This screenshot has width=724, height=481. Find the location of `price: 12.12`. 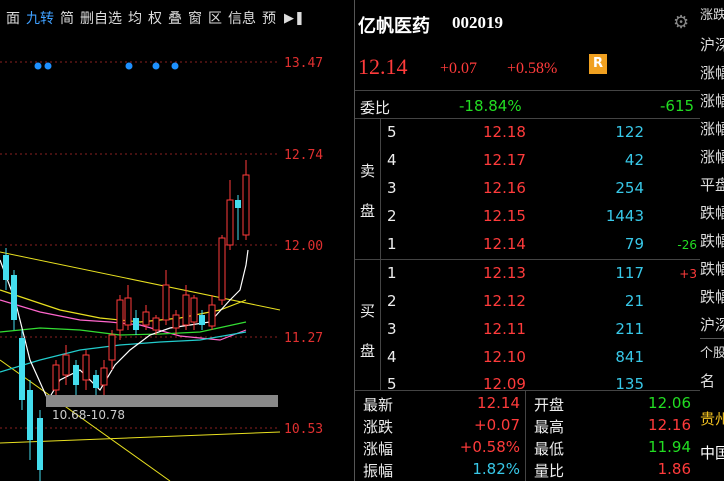

price: 12.12 is located at coordinates (504, 301).